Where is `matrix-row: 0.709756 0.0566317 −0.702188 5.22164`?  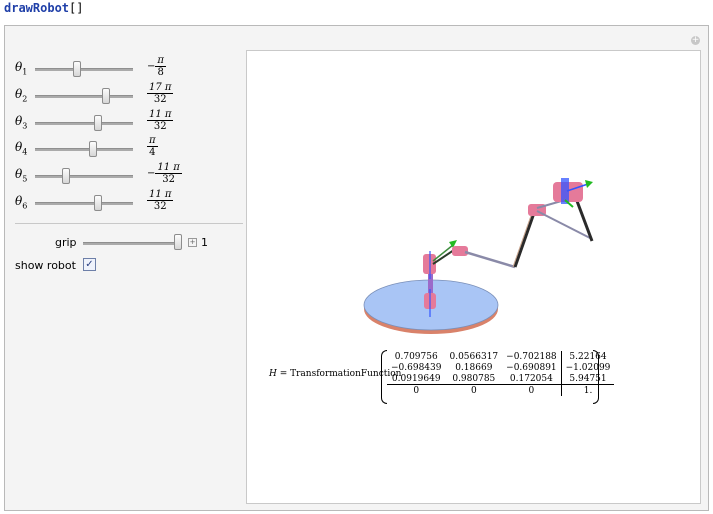
matrix-row: 0.709756 0.0566317 −0.702188 5.22164 is located at coordinates (501, 356).